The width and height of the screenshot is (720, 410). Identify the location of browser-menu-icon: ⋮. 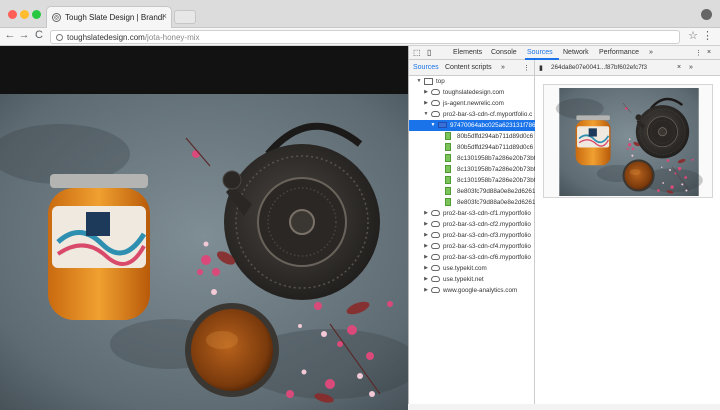
(707, 35).